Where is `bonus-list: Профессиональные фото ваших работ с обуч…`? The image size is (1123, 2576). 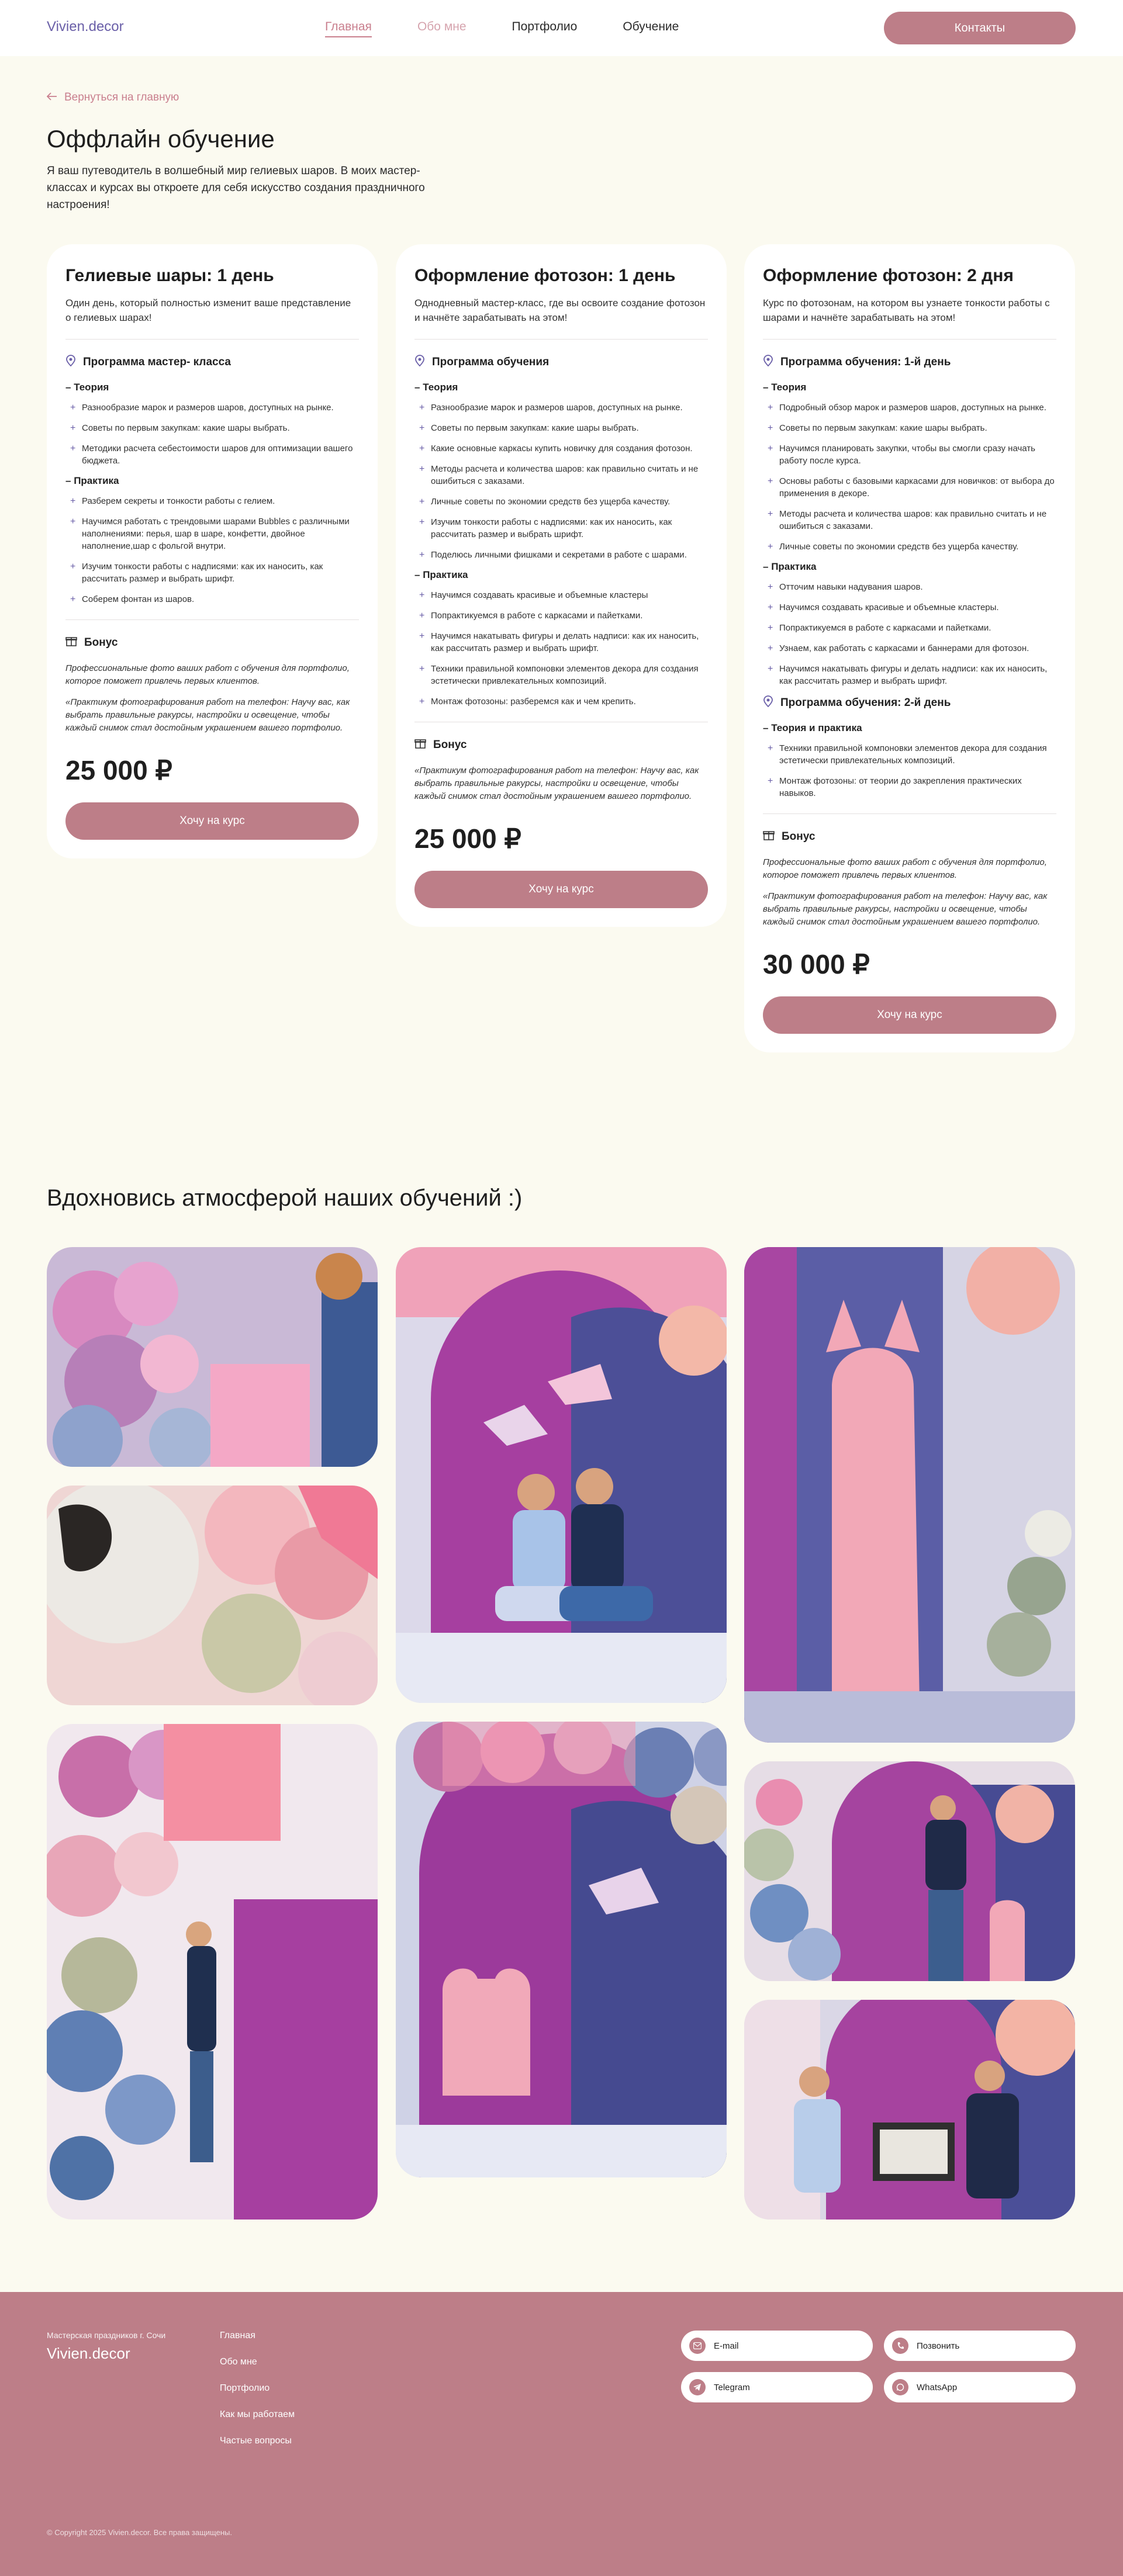 bonus-list: Профессиональные фото ваших работ с обуч… is located at coordinates (212, 699).